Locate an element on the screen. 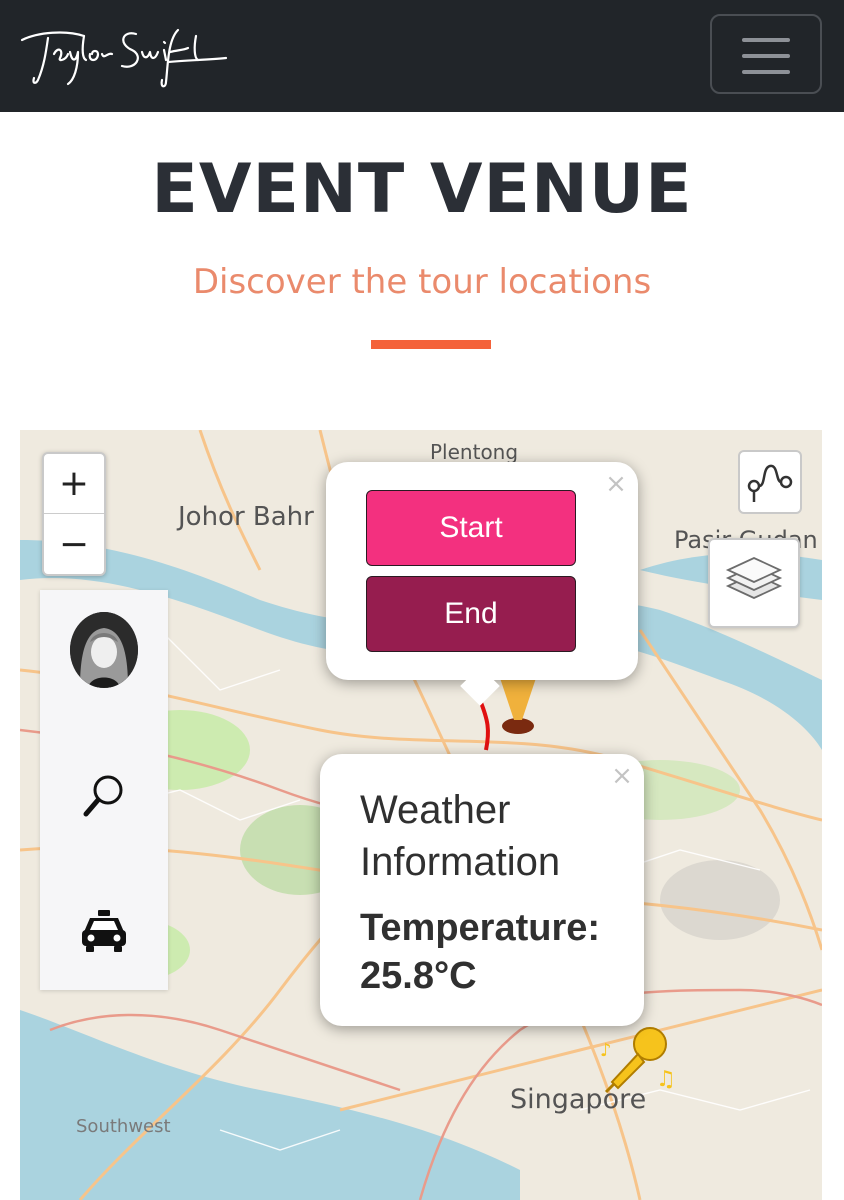 The width and height of the screenshot is (844, 1200). page-subtitle: Discover the tour locations is located at coordinates (422, 282).